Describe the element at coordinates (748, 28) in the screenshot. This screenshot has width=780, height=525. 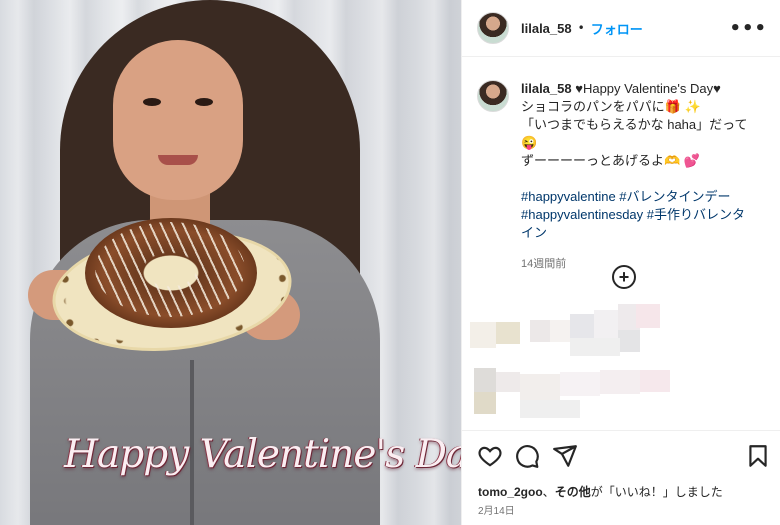
I see `more-options-icon: •••` at that location.